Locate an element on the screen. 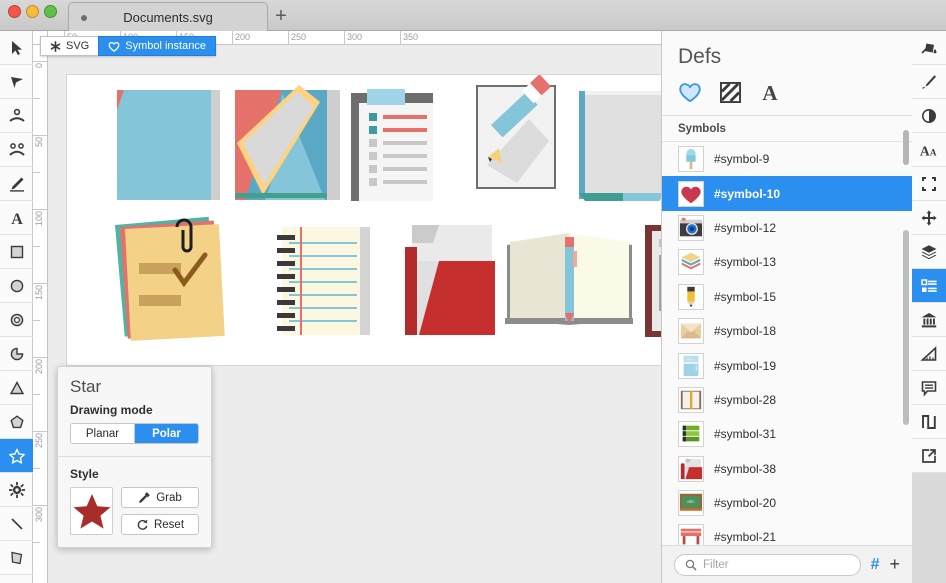 The image size is (946, 583). square-icon is located at coordinates (16, 251).